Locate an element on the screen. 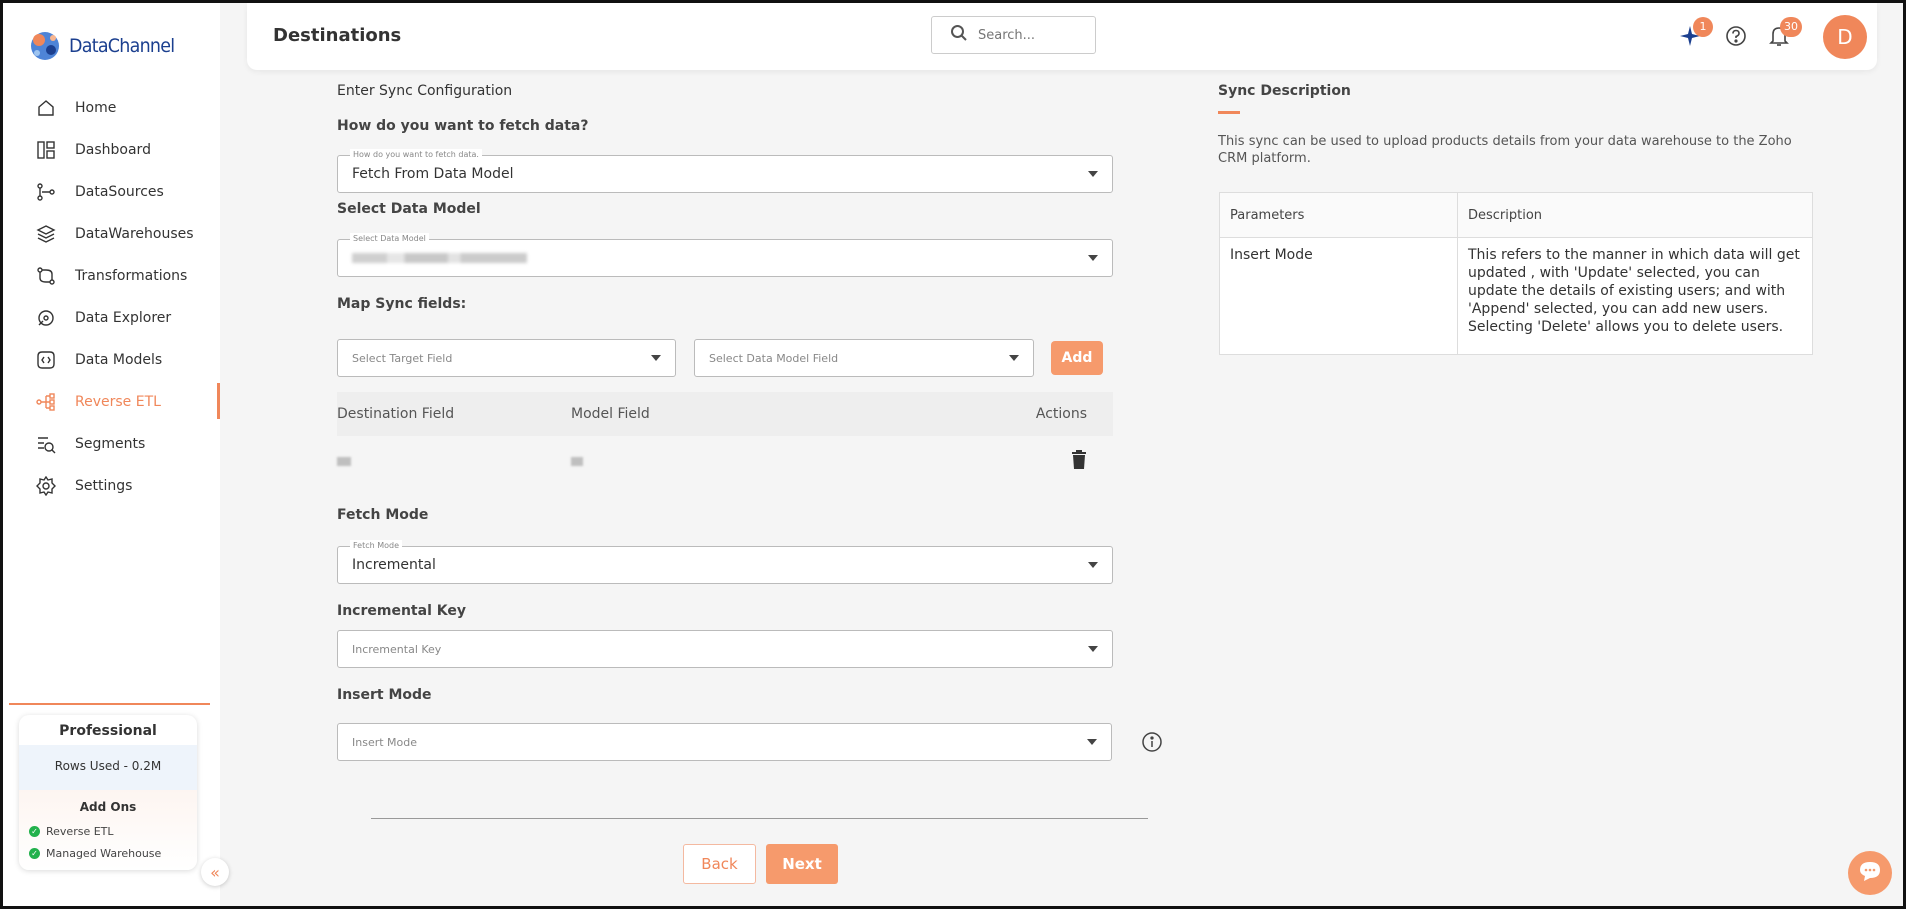 This screenshot has height=909, width=1906. fetch-mode-float-label: Fetch Mode is located at coordinates (376, 546).